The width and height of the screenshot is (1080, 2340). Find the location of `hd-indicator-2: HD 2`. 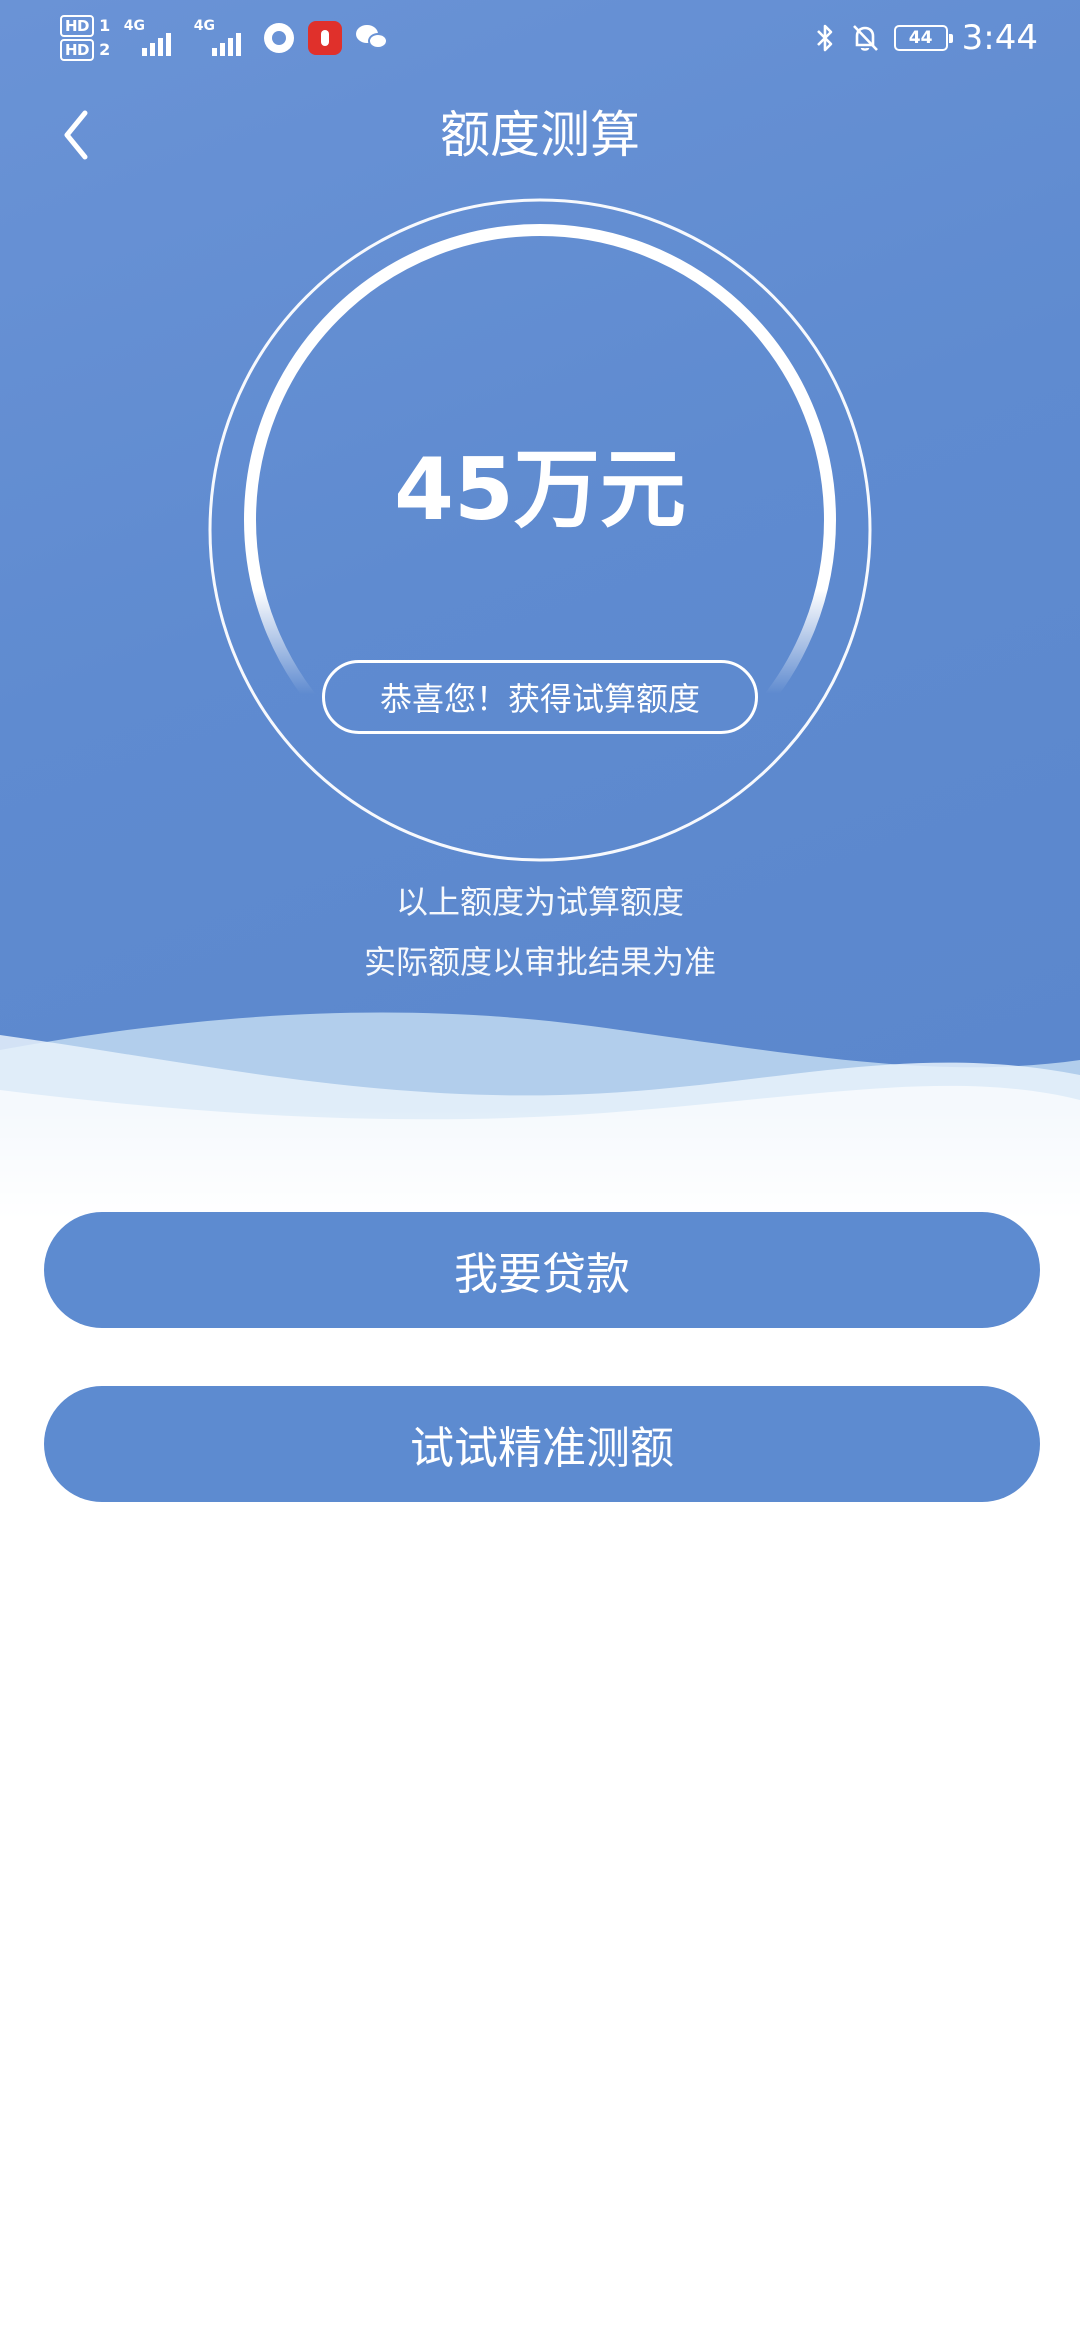

hd-indicator-2: HD 2 is located at coordinates (85, 50).